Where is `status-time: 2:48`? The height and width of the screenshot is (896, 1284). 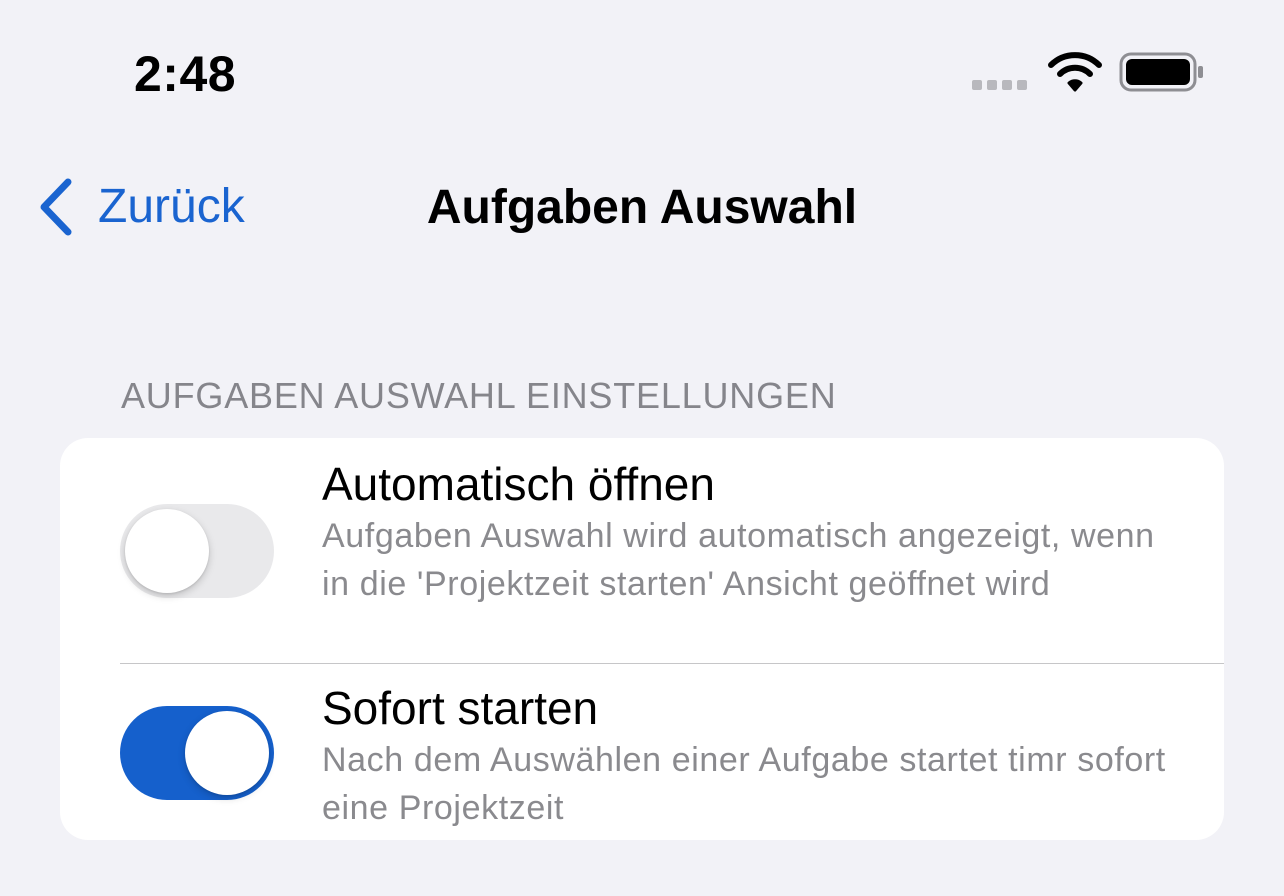 status-time: 2:48 is located at coordinates (185, 74).